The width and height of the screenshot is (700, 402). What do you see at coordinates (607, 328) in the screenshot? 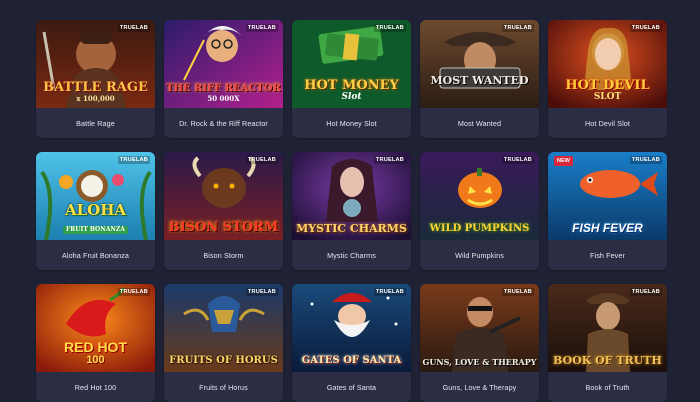
I see `game-thumbnail: TRUELAB BOOK OF TRUTH` at bounding box center [607, 328].